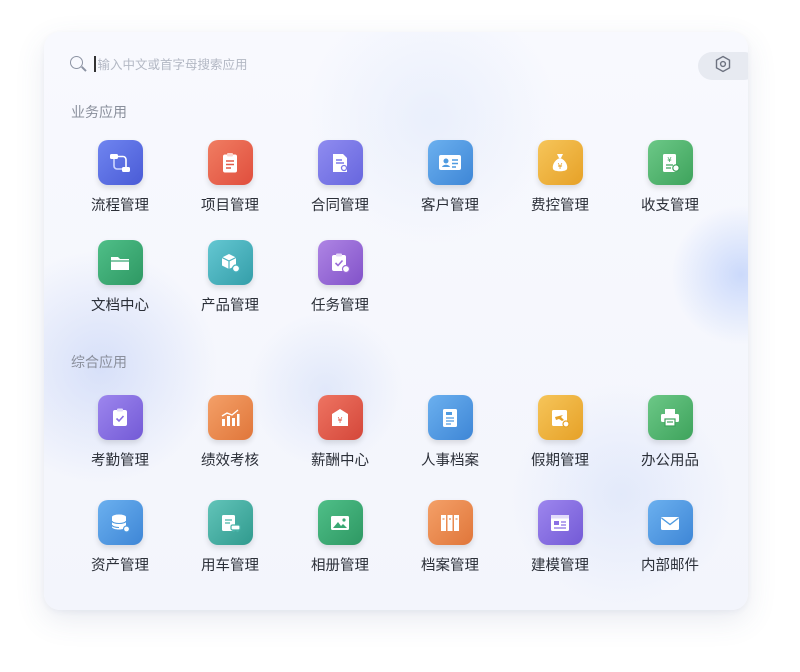 The height and width of the screenshot is (672, 800). I want to click on folder-icon, so click(120, 262).